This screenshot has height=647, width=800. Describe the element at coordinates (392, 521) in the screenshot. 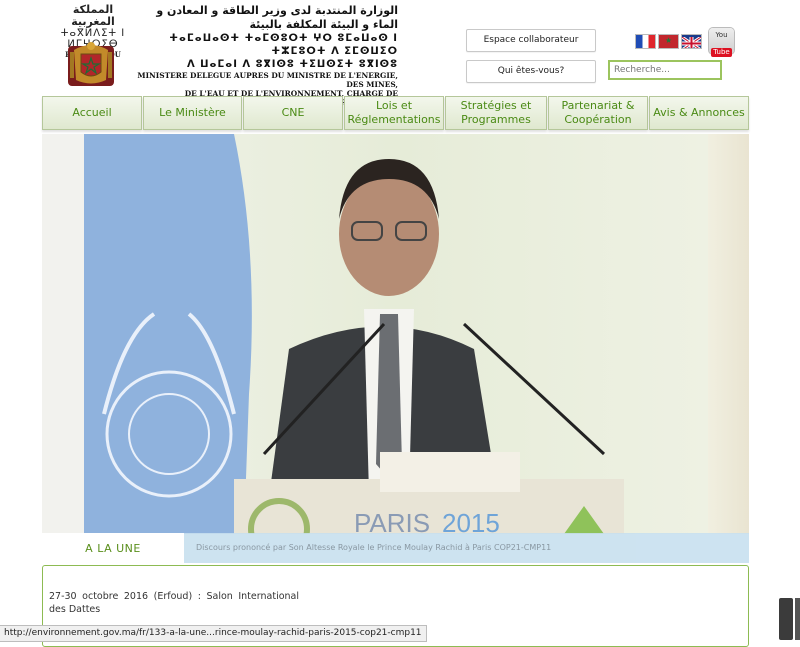

I see `podium-paris-text: PARIS` at that location.